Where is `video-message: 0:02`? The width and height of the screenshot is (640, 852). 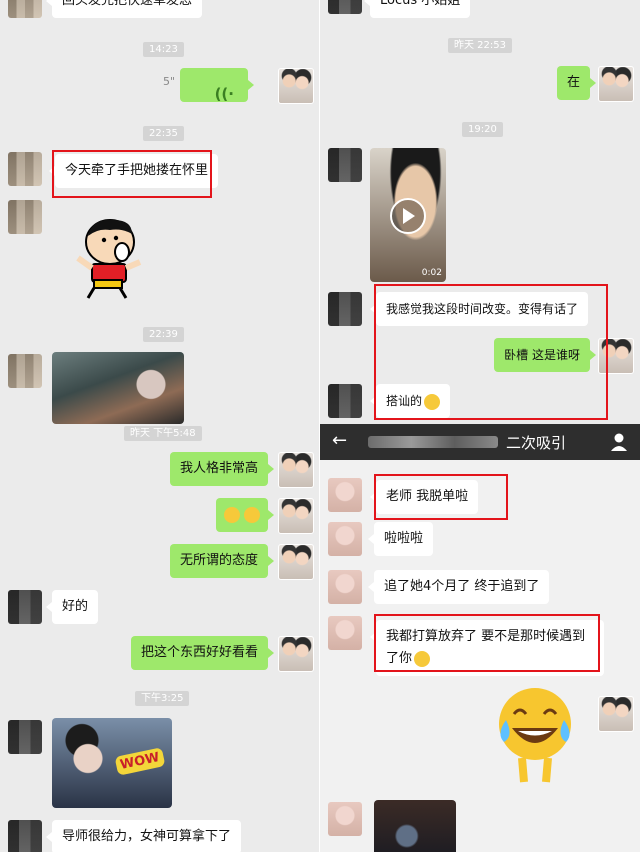
video-message: 0:02 is located at coordinates (408, 215).